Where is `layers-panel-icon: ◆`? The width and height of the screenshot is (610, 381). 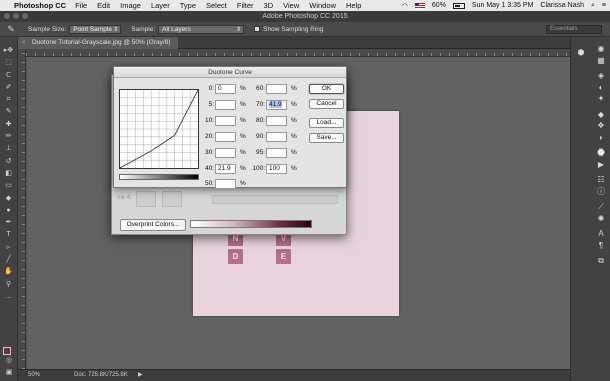 layers-panel-icon: ◆ is located at coordinates (601, 115).